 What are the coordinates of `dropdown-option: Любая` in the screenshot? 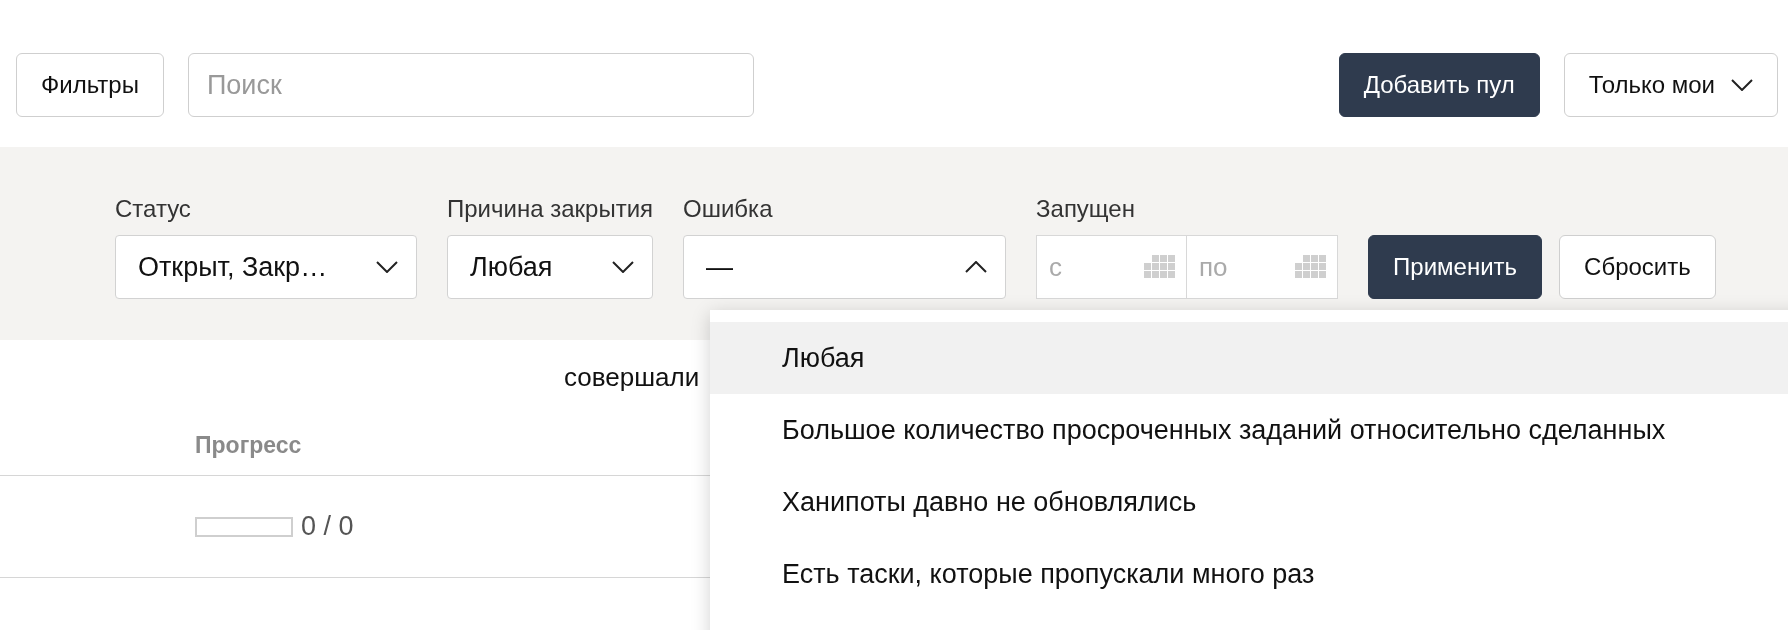 It's located at (1249, 358).